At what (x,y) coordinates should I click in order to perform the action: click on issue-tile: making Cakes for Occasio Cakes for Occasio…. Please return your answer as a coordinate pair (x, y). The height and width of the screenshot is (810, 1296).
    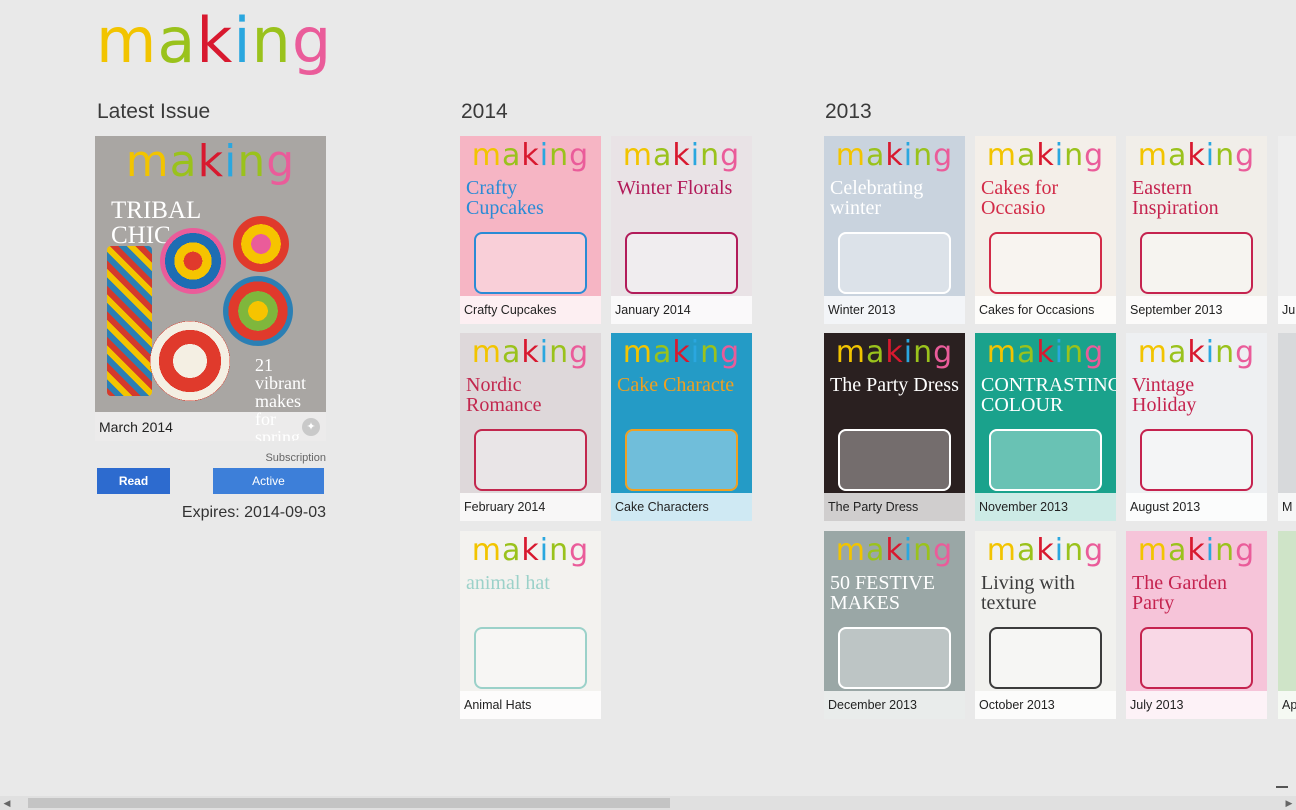
    Looking at the image, I should click on (1045, 230).